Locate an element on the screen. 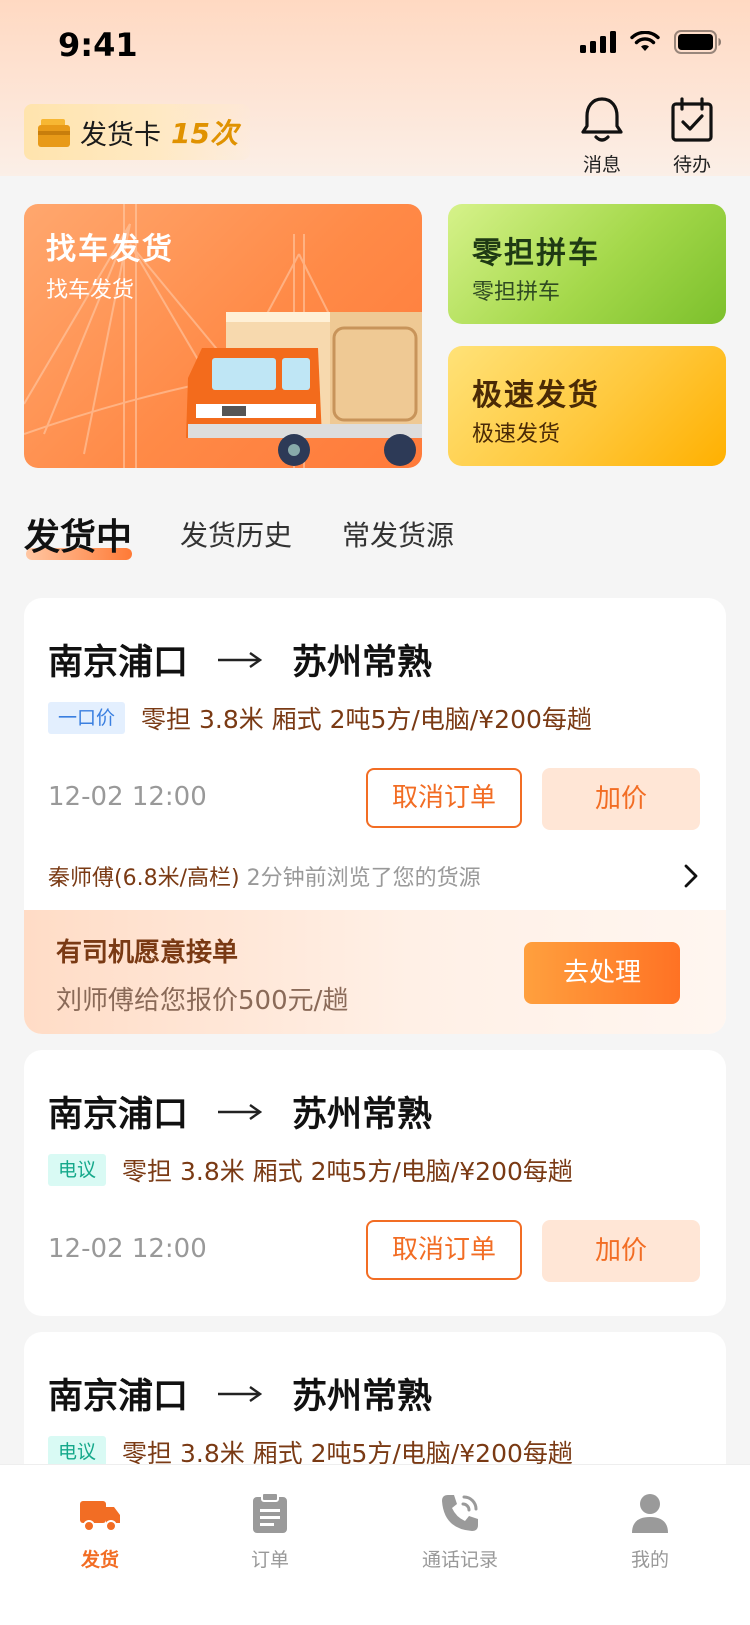 The width and height of the screenshot is (750, 1625). order-detail: 一口价 零担 3.8米 厢式 2吨5方/电脑/¥200每趟 is located at coordinates (320, 718).